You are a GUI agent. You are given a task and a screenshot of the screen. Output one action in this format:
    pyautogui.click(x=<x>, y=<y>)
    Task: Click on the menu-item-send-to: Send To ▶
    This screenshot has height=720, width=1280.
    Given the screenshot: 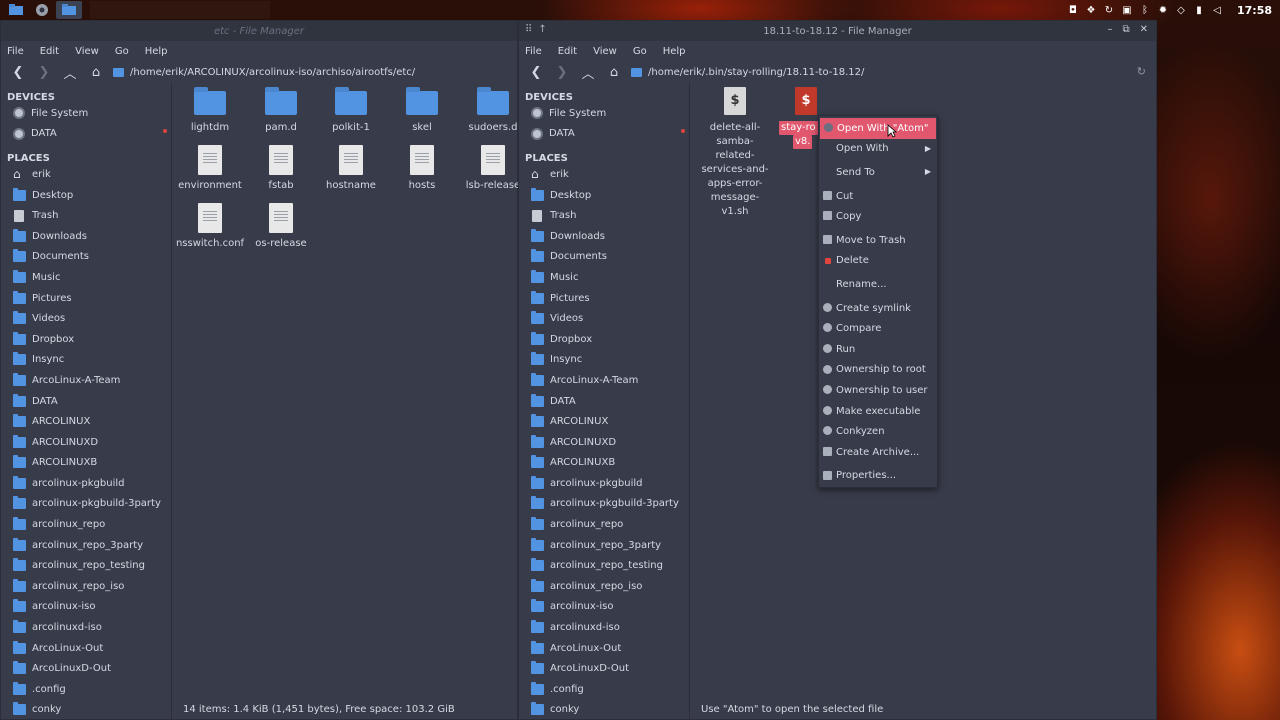 What is the action you would take?
    pyautogui.click(x=878, y=172)
    